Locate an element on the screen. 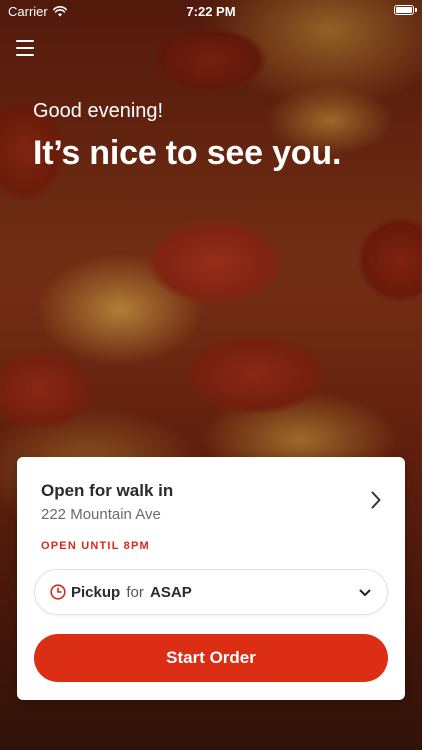 Image resolution: width=422 pixels, height=750 pixels. pickup-time-selector: Pickup for ASAP is located at coordinates (211, 592).